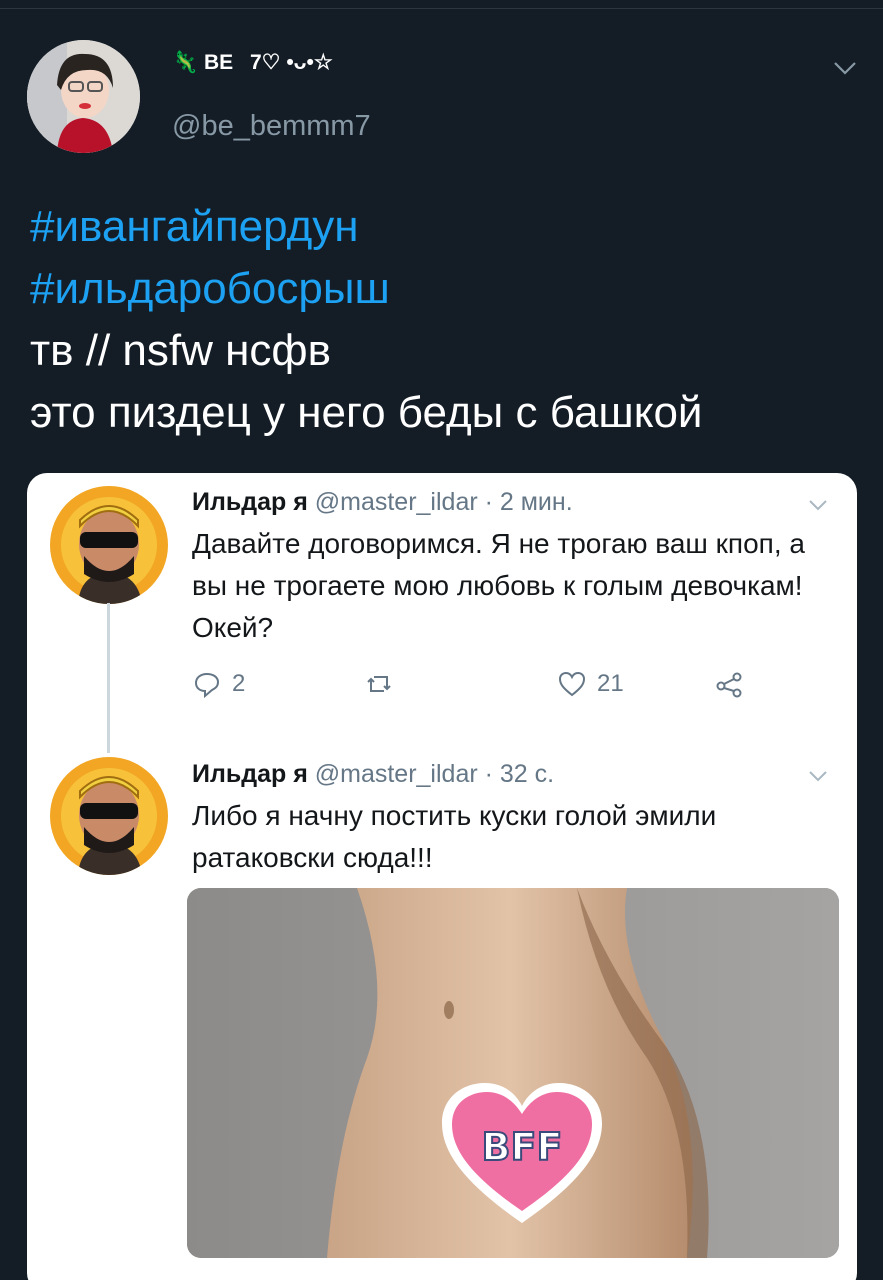 This screenshot has height=1280, width=883. Describe the element at coordinates (472, 689) in the screenshot. I see `tweet-actions: 2 21` at that location.